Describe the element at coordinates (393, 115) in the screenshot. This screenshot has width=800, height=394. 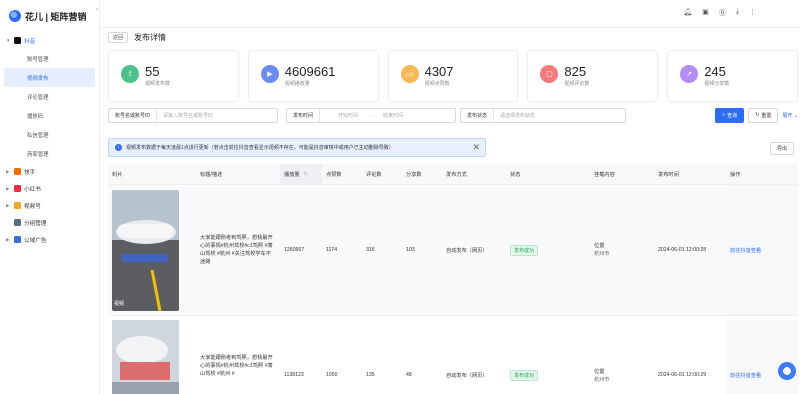
I see `end-time-input: 结束时间` at that location.